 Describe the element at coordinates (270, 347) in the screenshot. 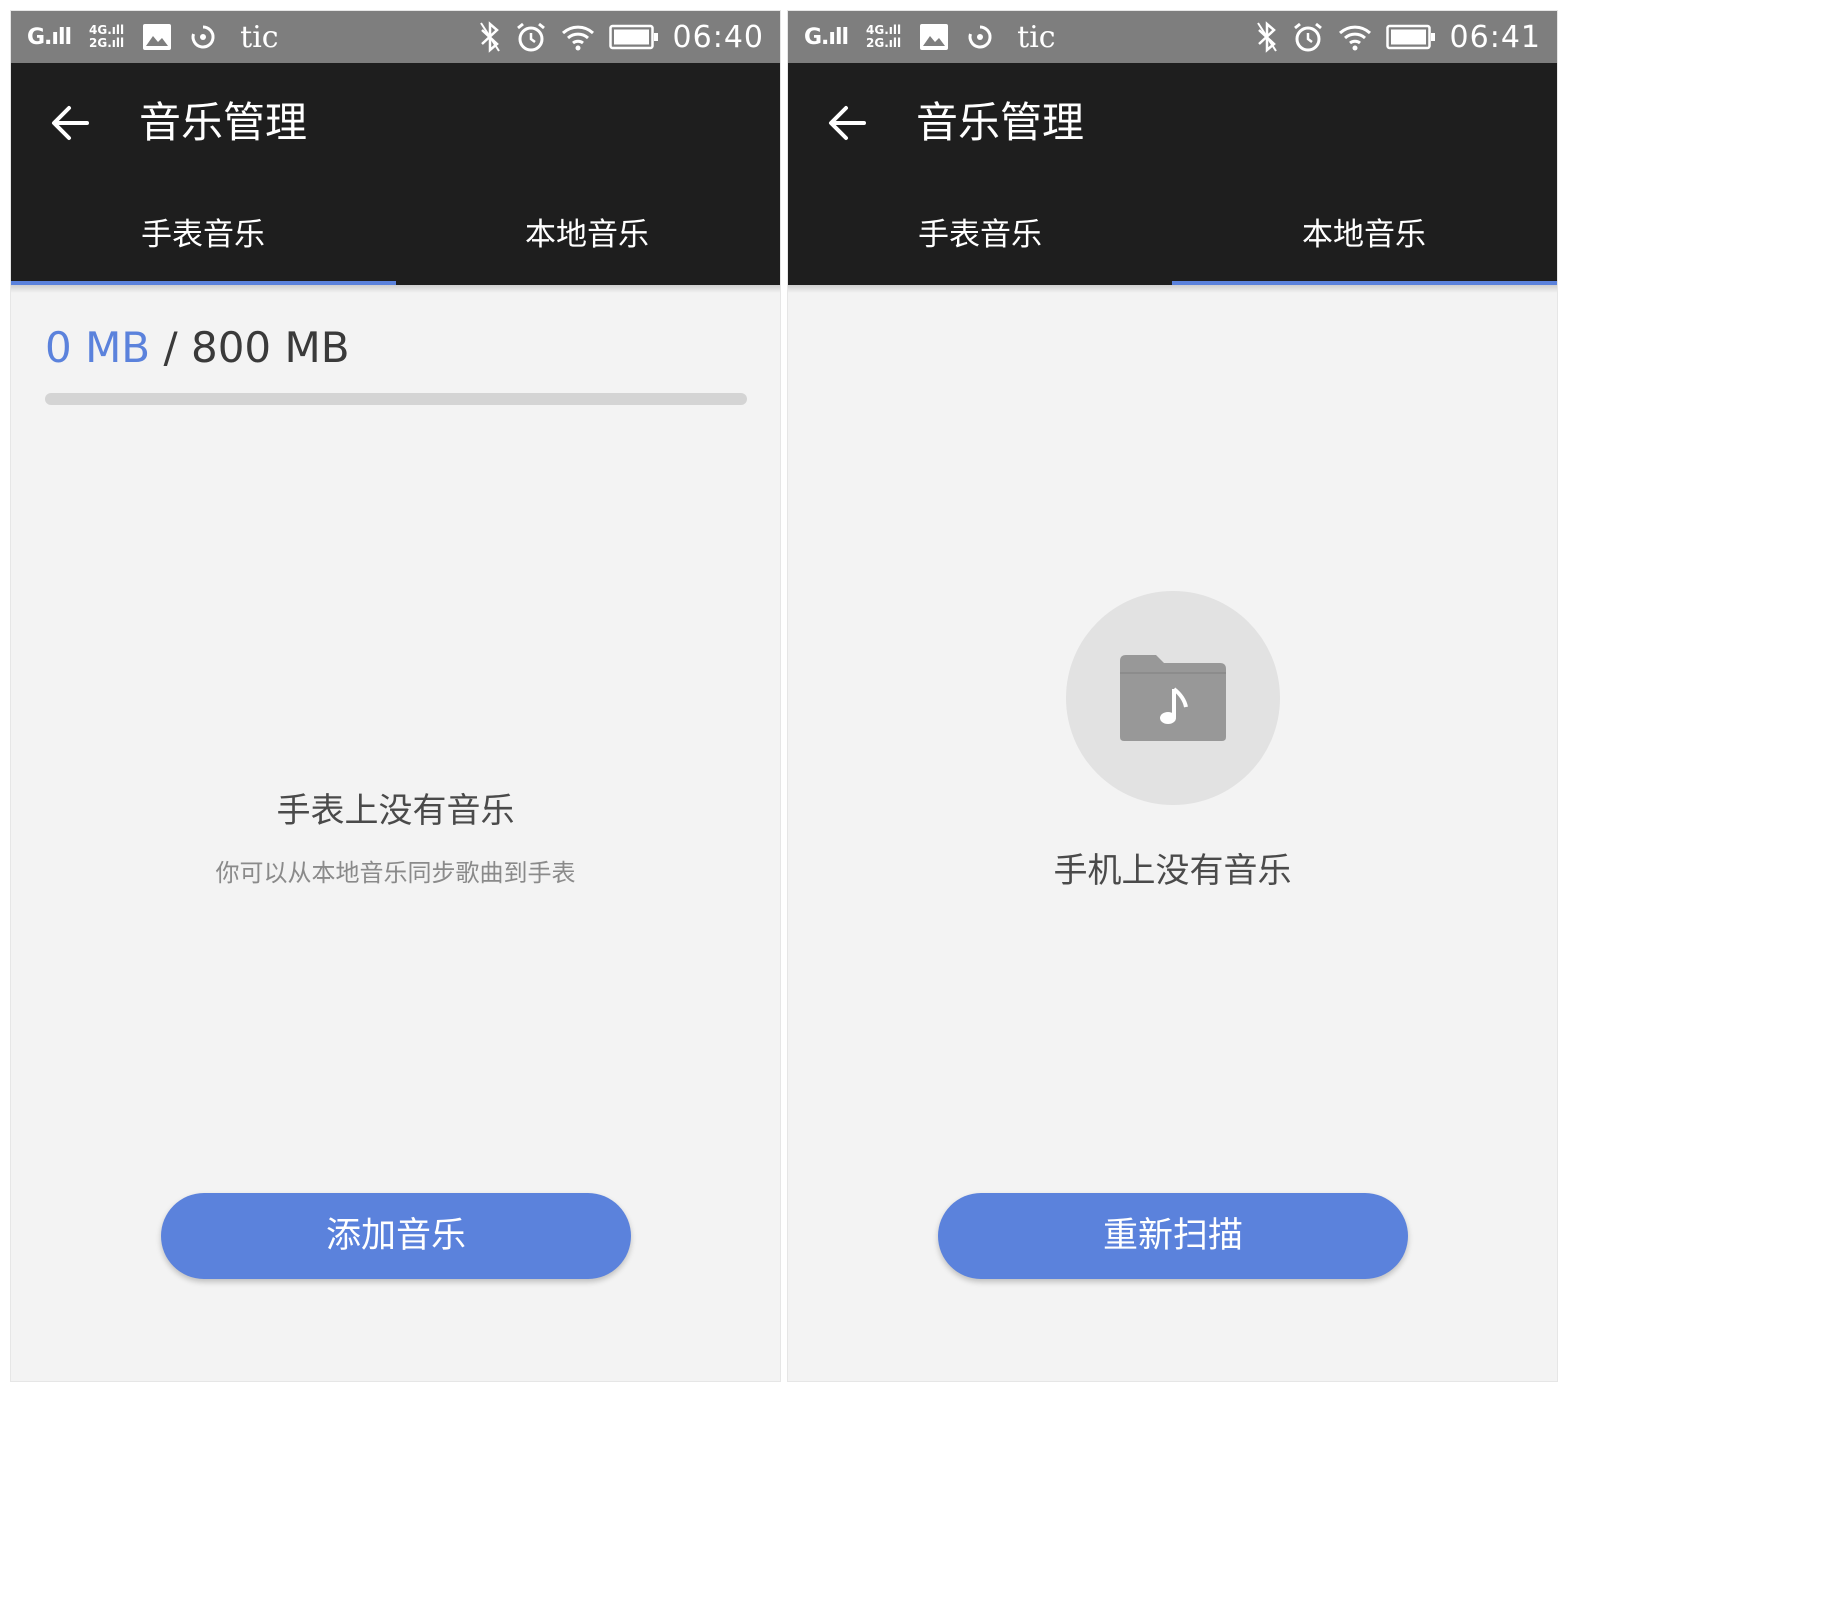

I see `storage-total: 800 MB` at that location.